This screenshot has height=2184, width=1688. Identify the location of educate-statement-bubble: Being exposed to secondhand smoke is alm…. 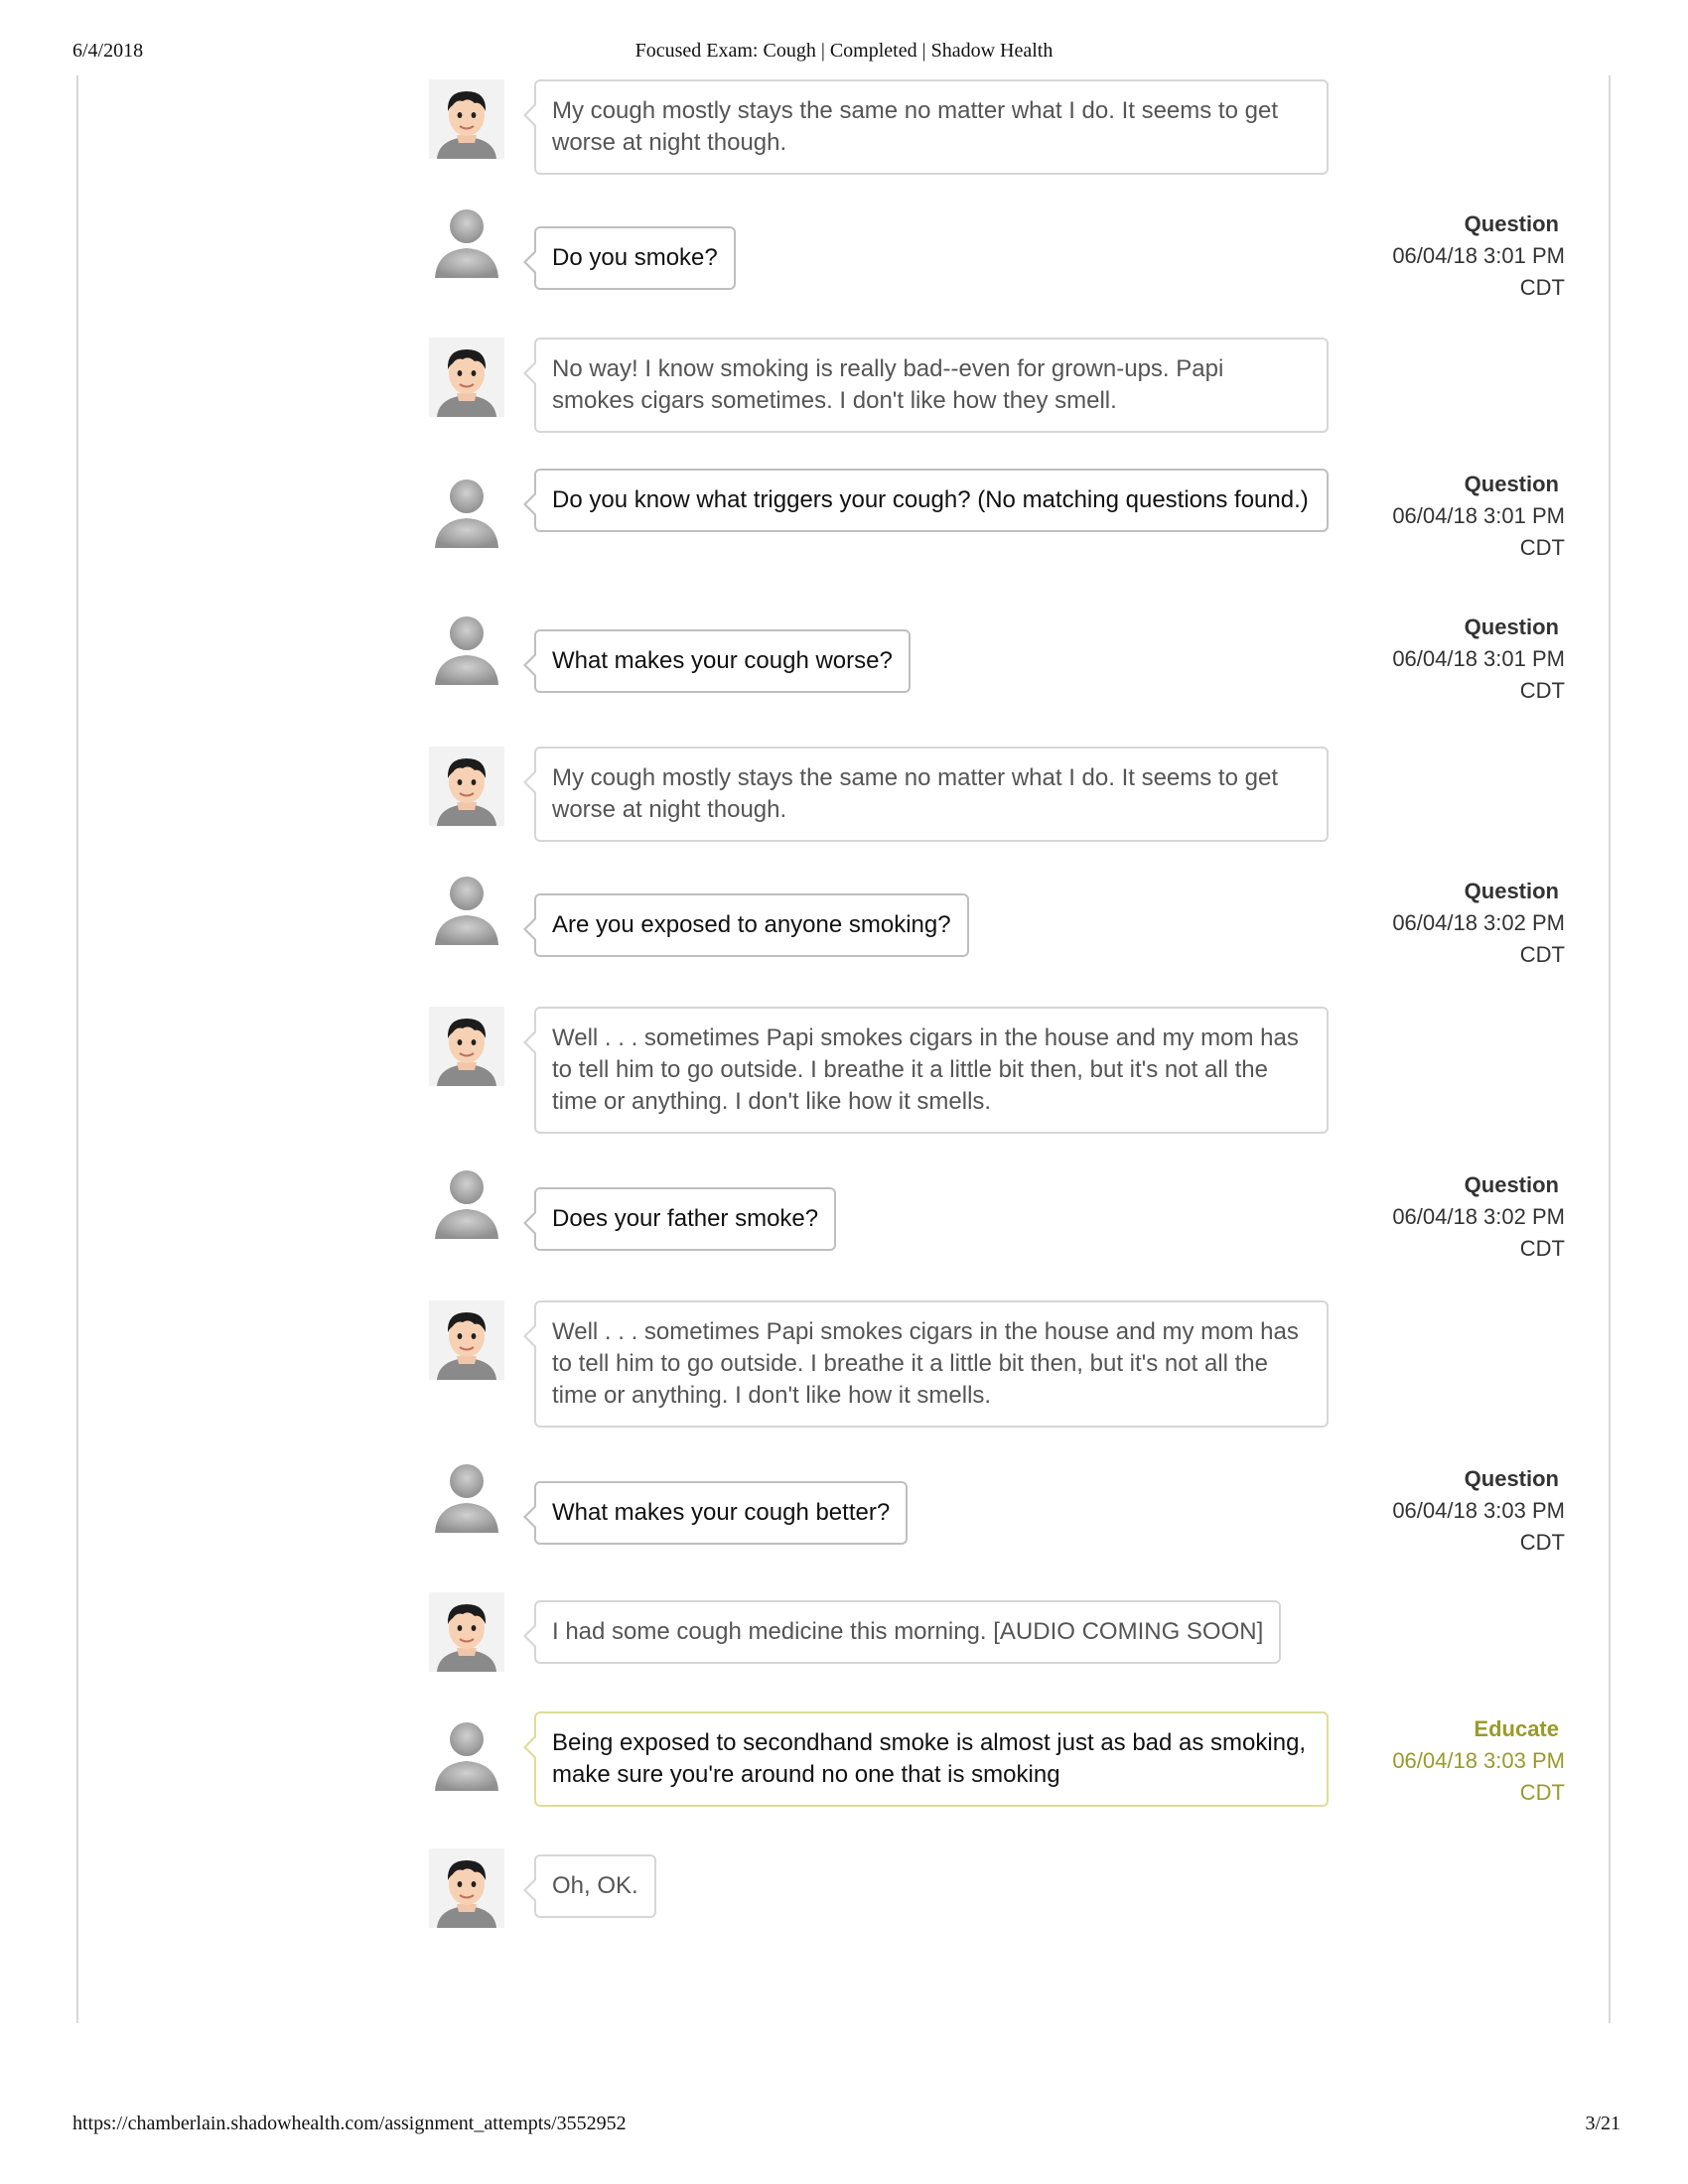
(926, 1759).